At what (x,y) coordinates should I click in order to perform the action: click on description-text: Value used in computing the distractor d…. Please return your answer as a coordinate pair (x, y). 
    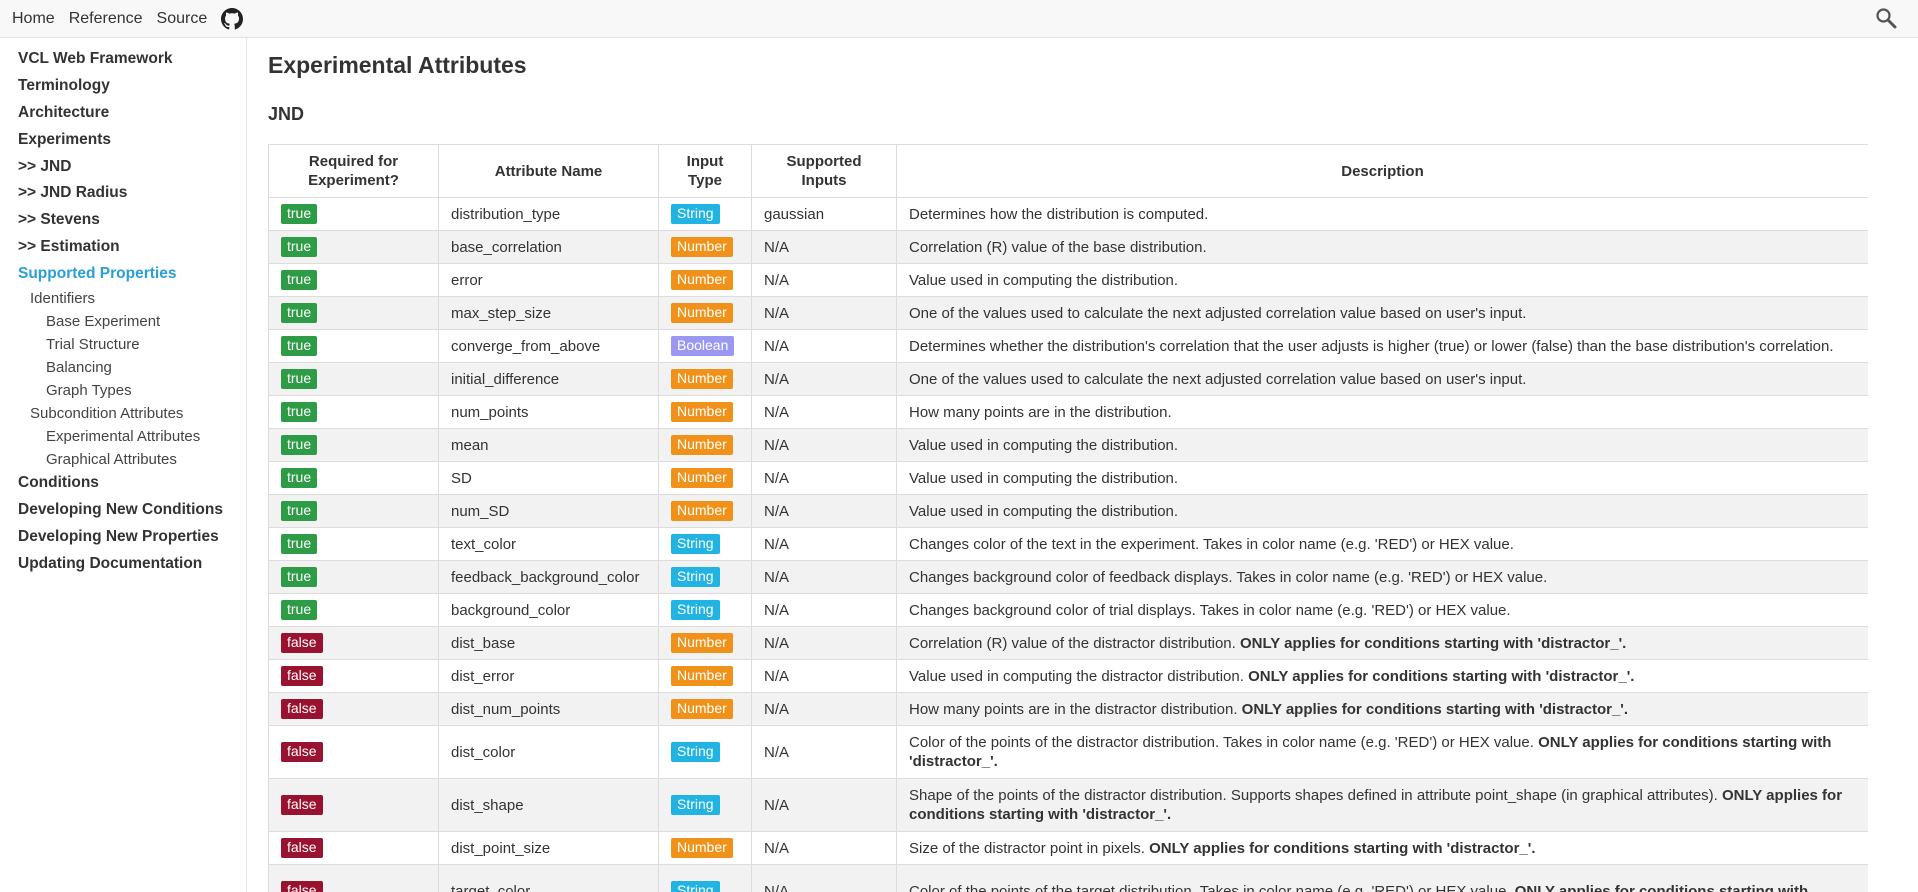
    Looking at the image, I should click on (1079, 676).